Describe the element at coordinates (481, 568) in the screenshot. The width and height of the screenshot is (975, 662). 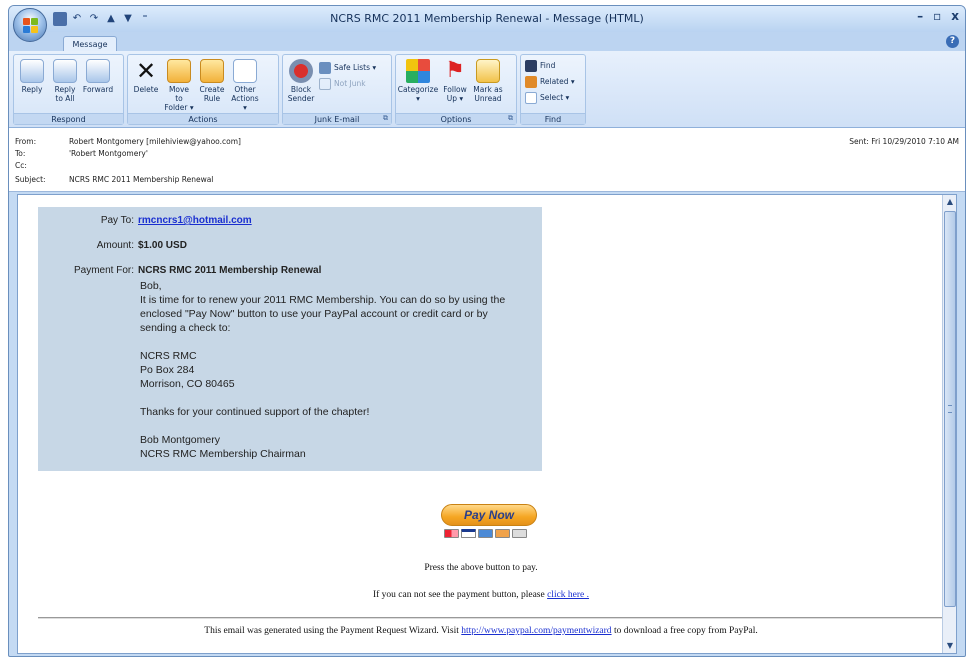
I see `press-instruction: Press the above button to pay.` at that location.